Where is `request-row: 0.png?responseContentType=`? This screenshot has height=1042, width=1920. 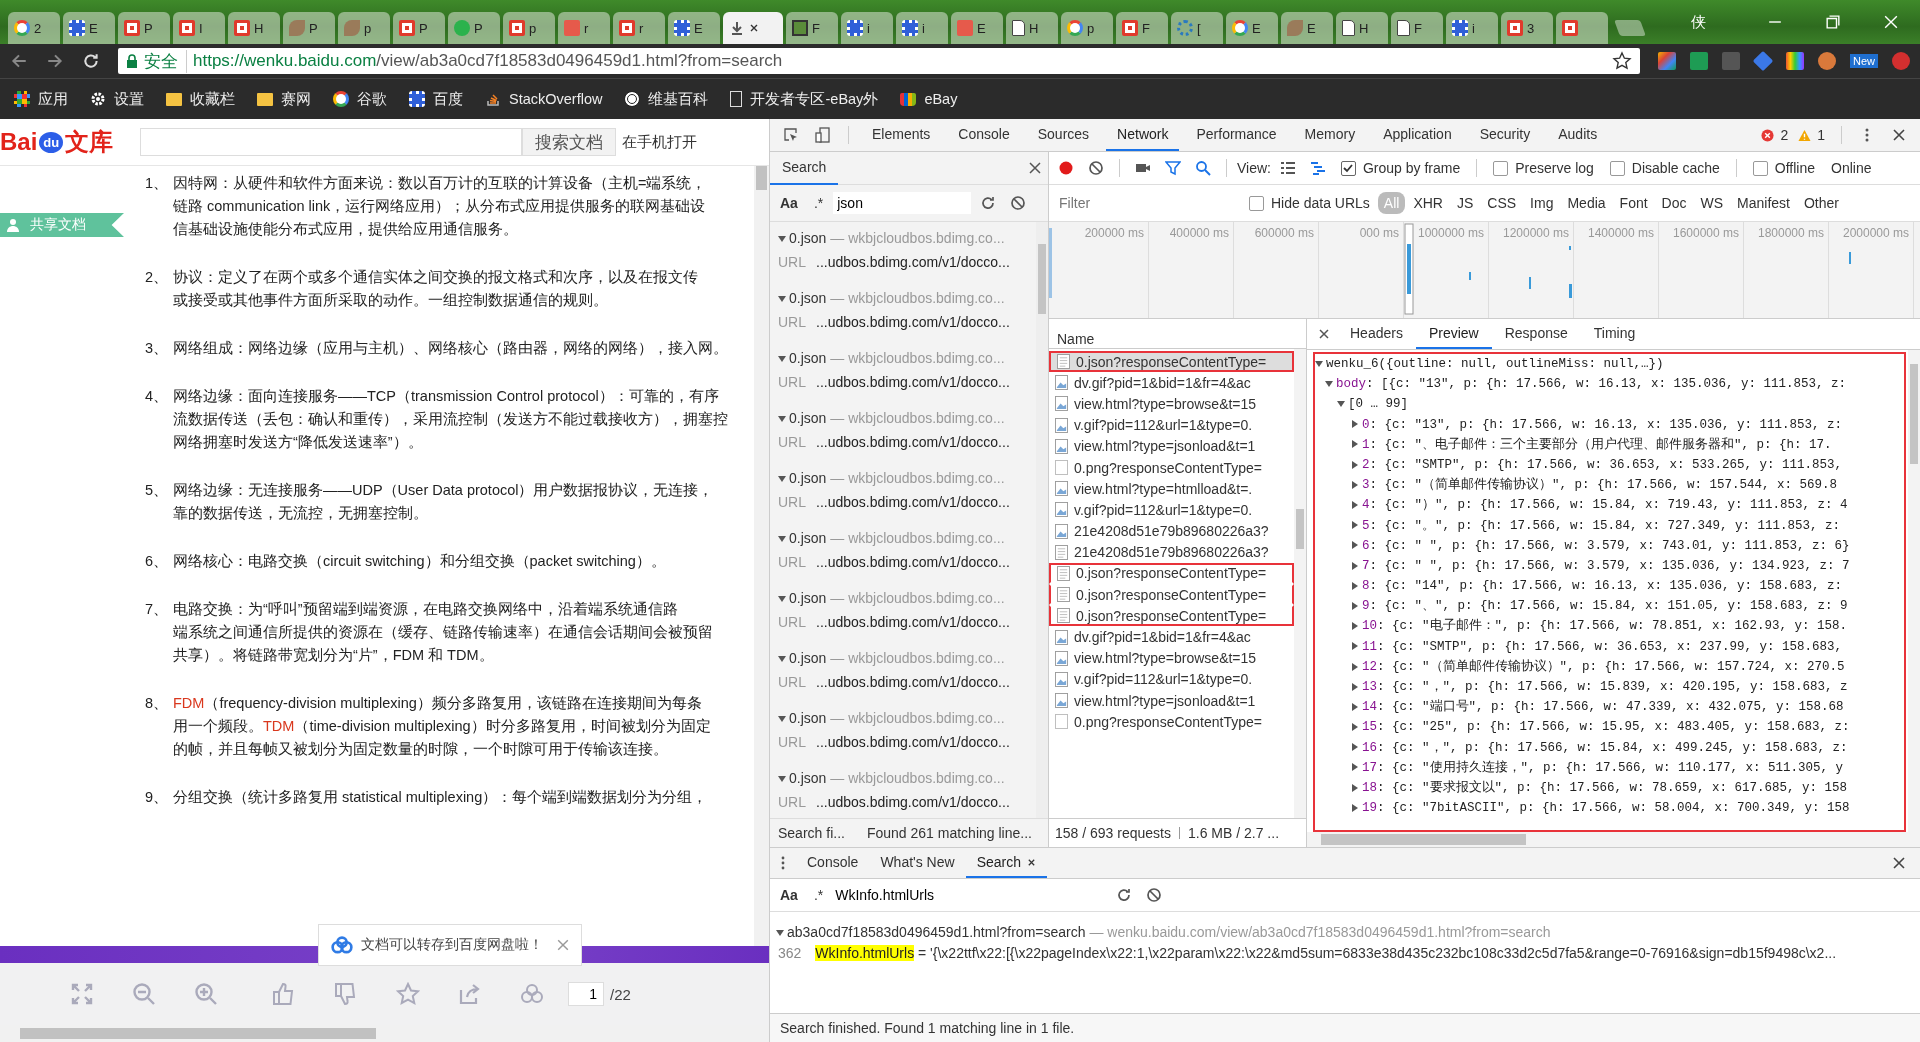
request-row: 0.png?responseContentType= is located at coordinates (1171, 467).